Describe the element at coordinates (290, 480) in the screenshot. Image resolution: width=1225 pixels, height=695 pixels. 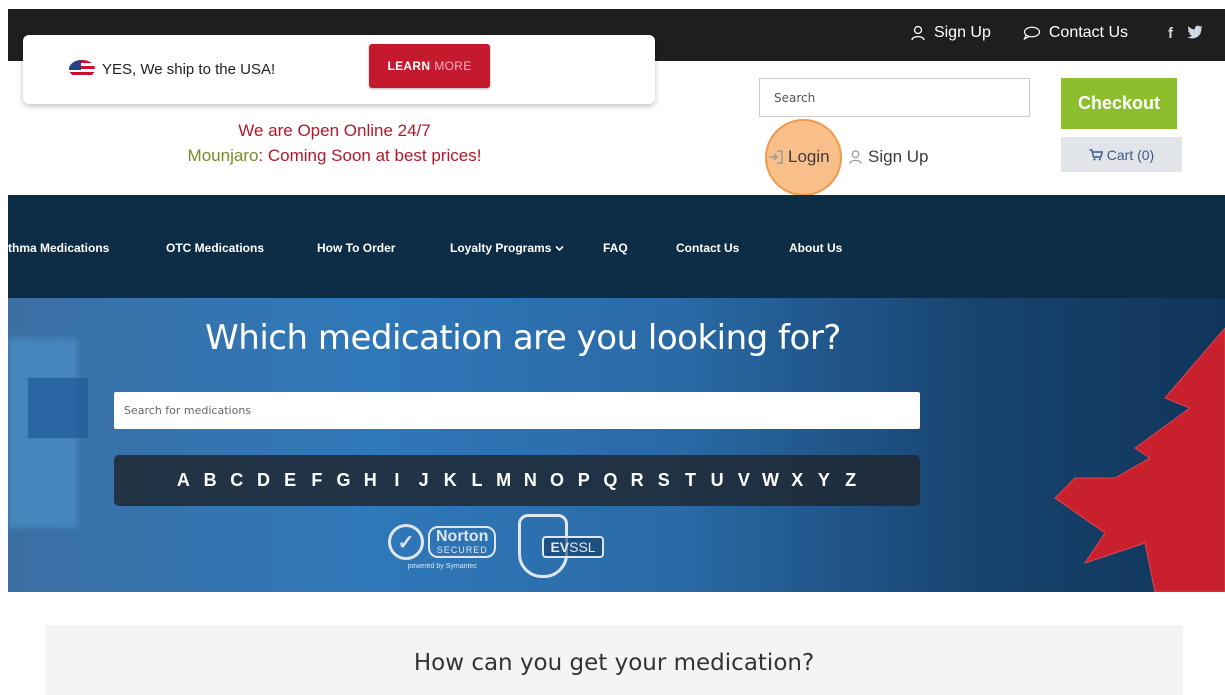
I see `alphabet-letter-e: E` at that location.